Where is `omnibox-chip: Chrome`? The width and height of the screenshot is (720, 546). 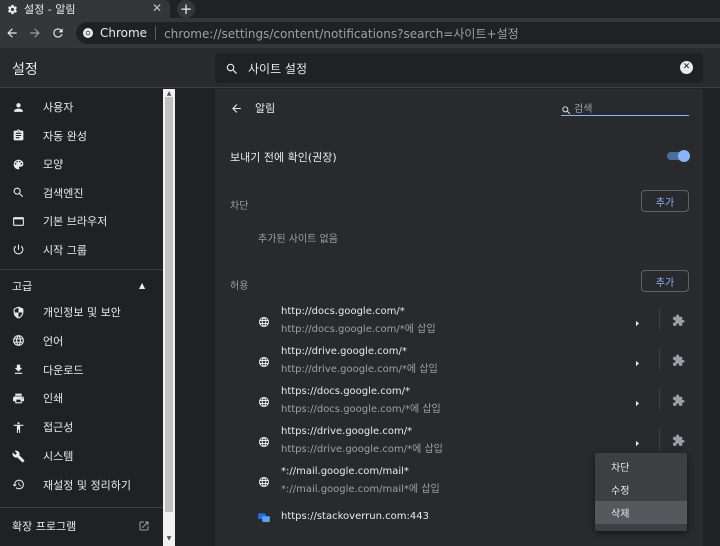
omnibox-chip: Chrome is located at coordinates (124, 33).